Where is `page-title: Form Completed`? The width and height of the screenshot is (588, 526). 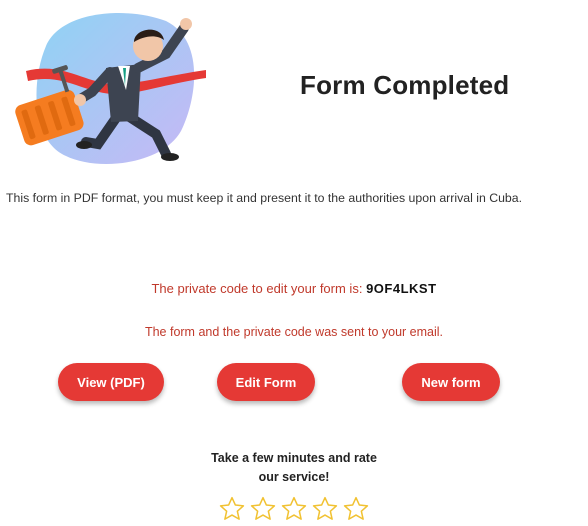 page-title: Form Completed is located at coordinates (405, 85).